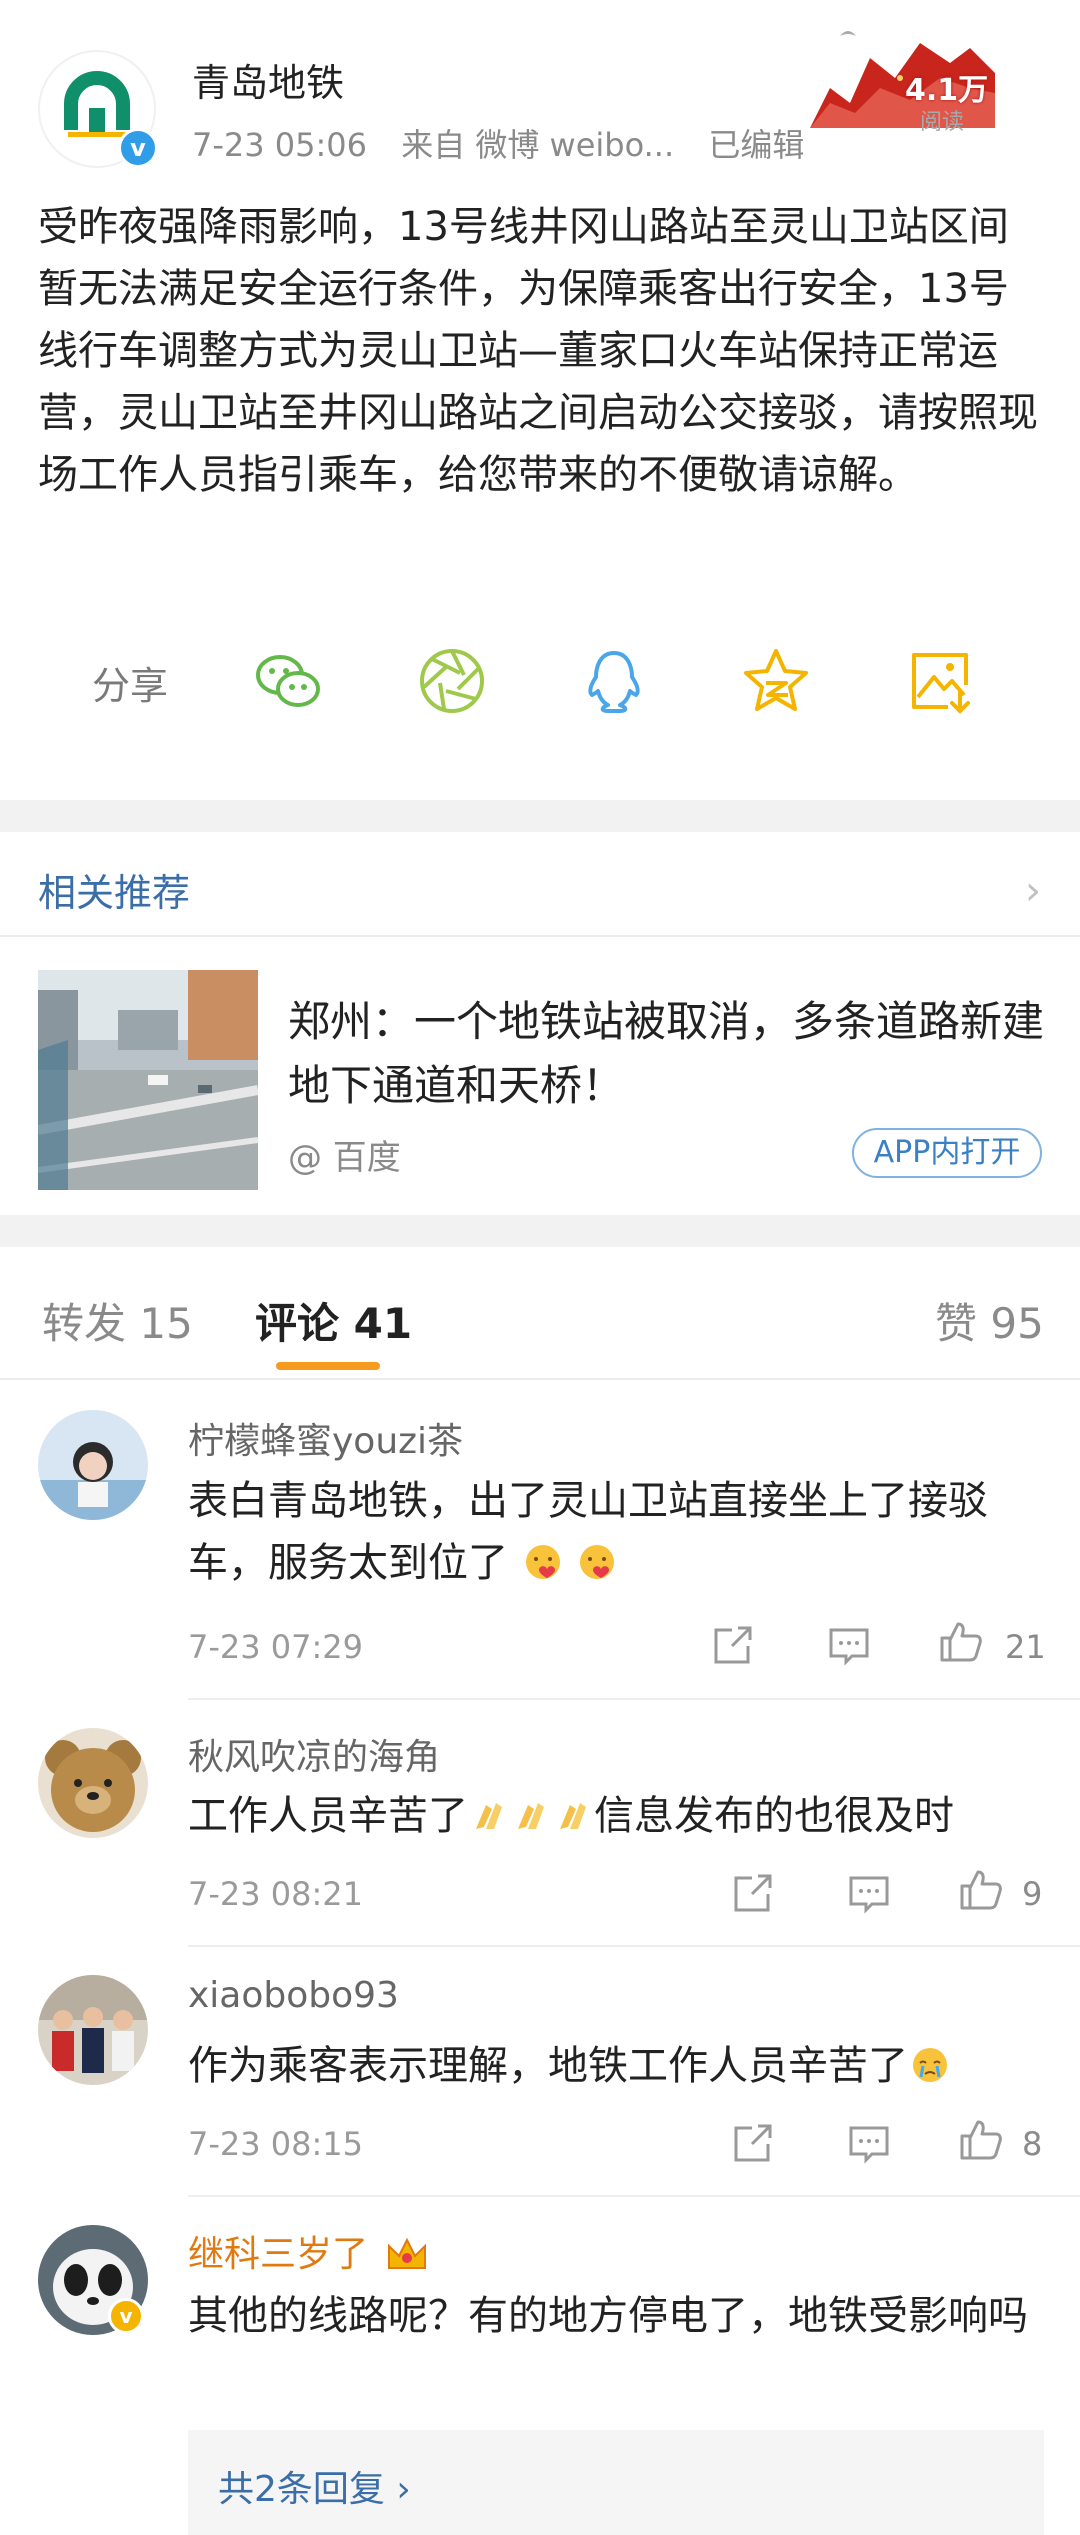 This screenshot has height=2535, width=1080. I want to click on chevron-right-icon: ›, so click(1033, 891).